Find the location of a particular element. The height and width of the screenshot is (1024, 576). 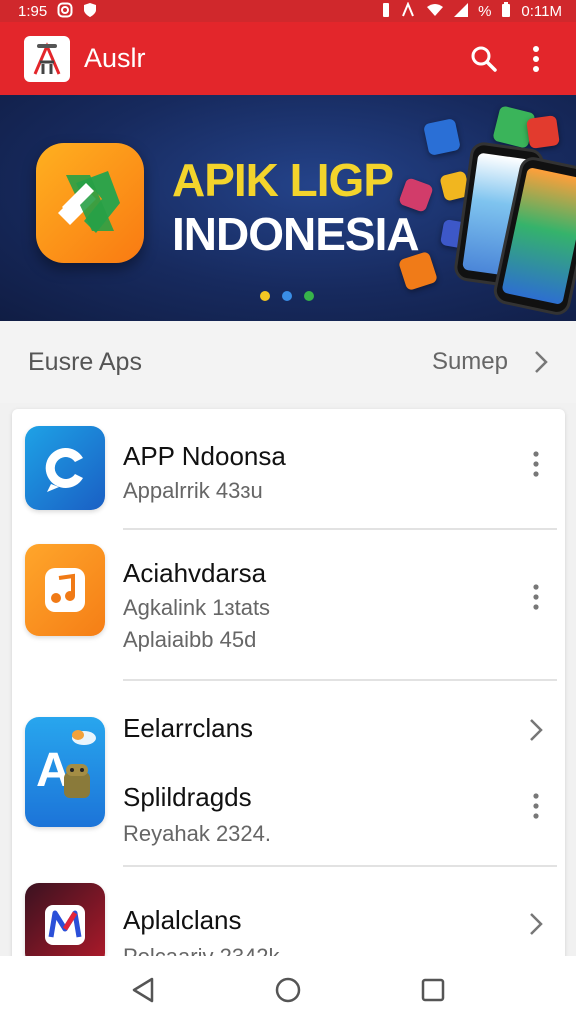

vibrate-icon is located at coordinates (386, 11).